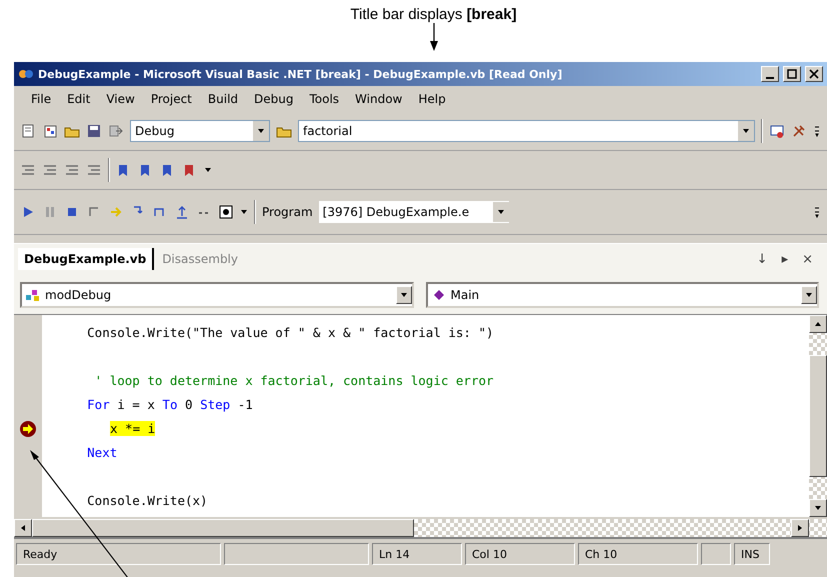 The width and height of the screenshot is (827, 577). Describe the element at coordinates (520, 554) in the screenshot. I see `column-number: Col 10` at that location.